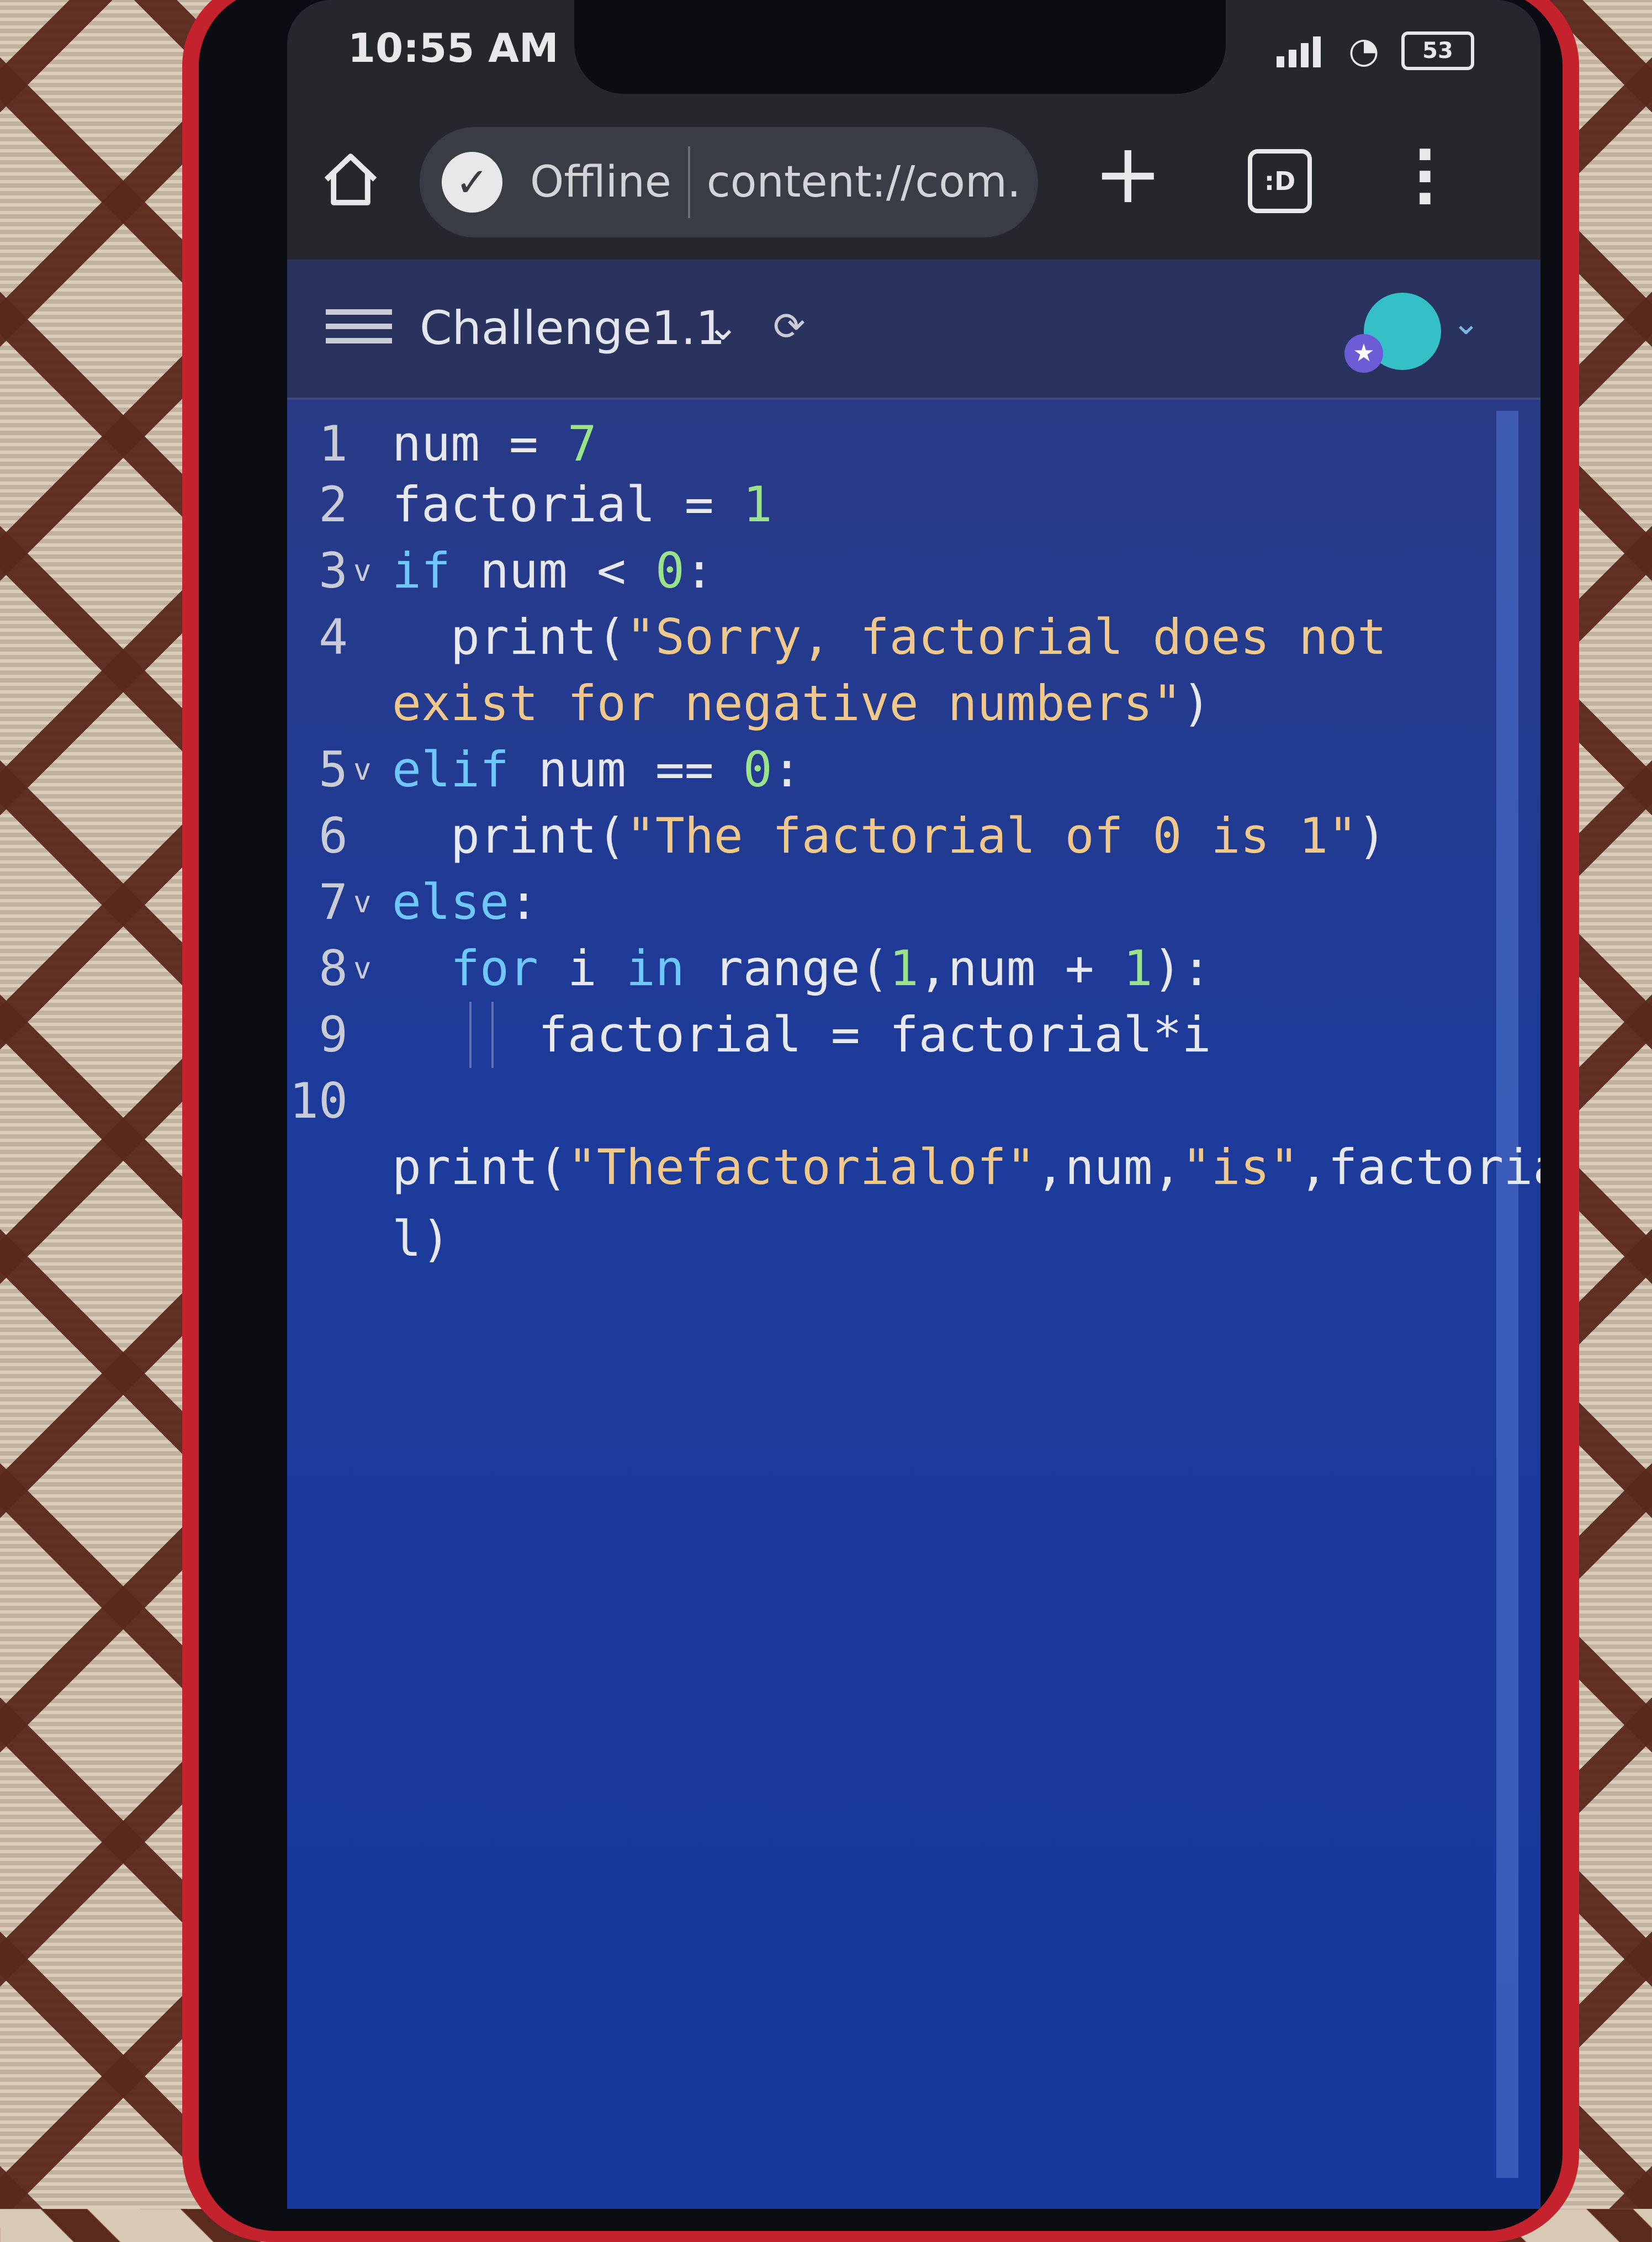  Describe the element at coordinates (699, 769) in the screenshot. I see `code-token: ==` at that location.